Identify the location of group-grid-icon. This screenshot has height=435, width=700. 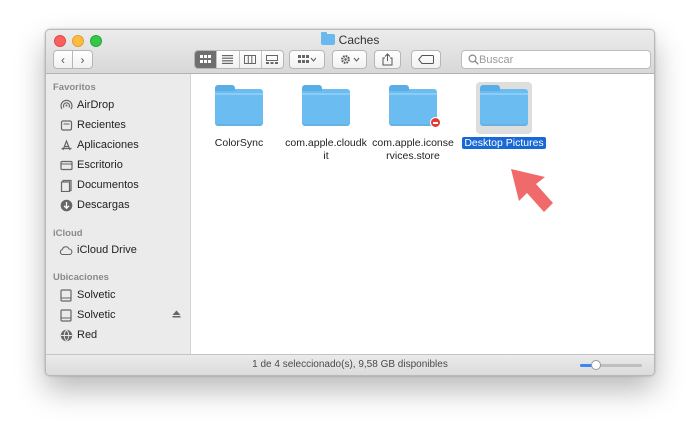
(307, 59).